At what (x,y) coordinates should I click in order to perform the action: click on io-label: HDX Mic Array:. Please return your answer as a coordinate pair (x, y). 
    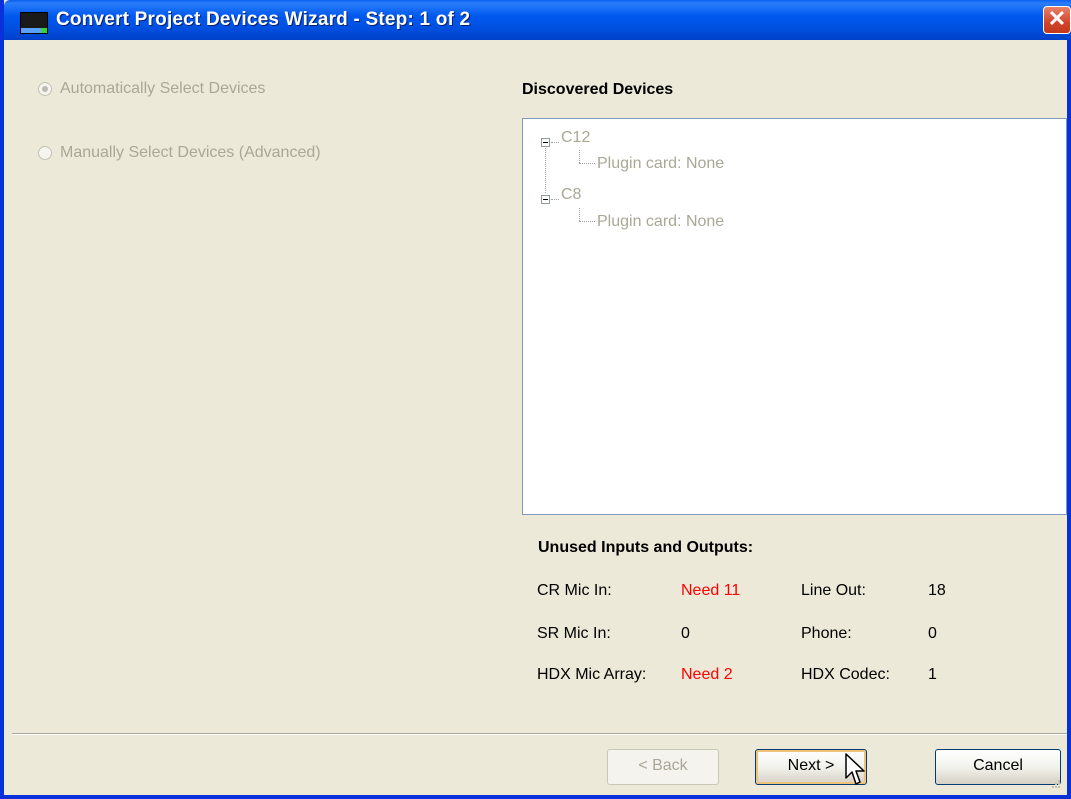
    Looking at the image, I should click on (592, 674).